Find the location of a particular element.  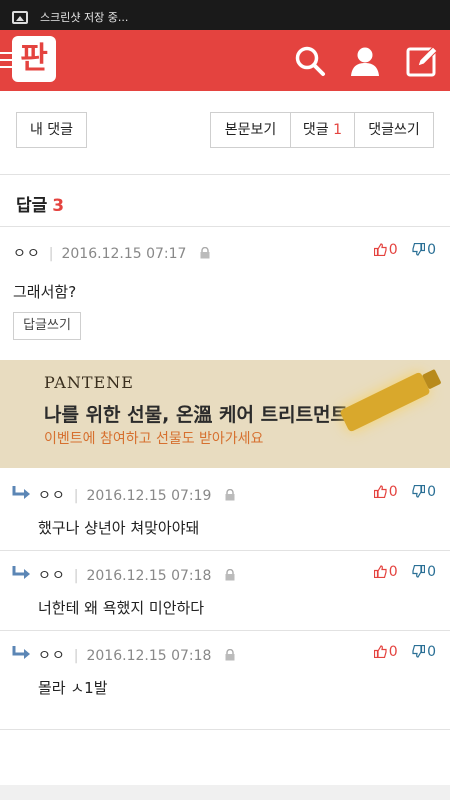

comment-votes: 0 0 is located at coordinates (400, 250).